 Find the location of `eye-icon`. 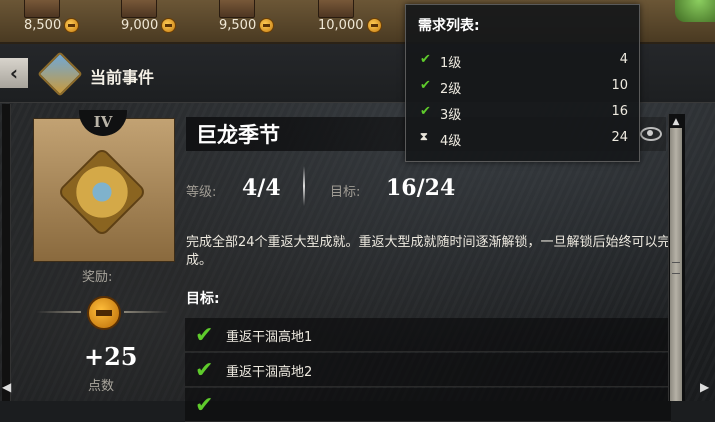

eye-icon is located at coordinates (651, 134).